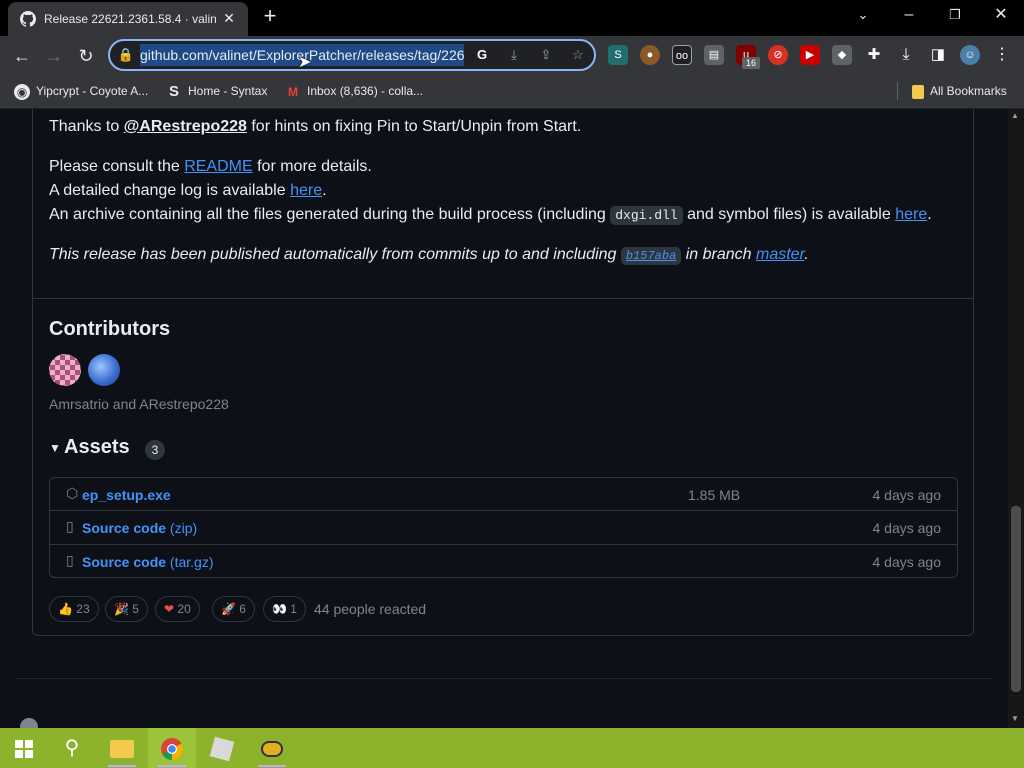  I want to click on asset-name: ep_setup.exe, so click(126, 495).